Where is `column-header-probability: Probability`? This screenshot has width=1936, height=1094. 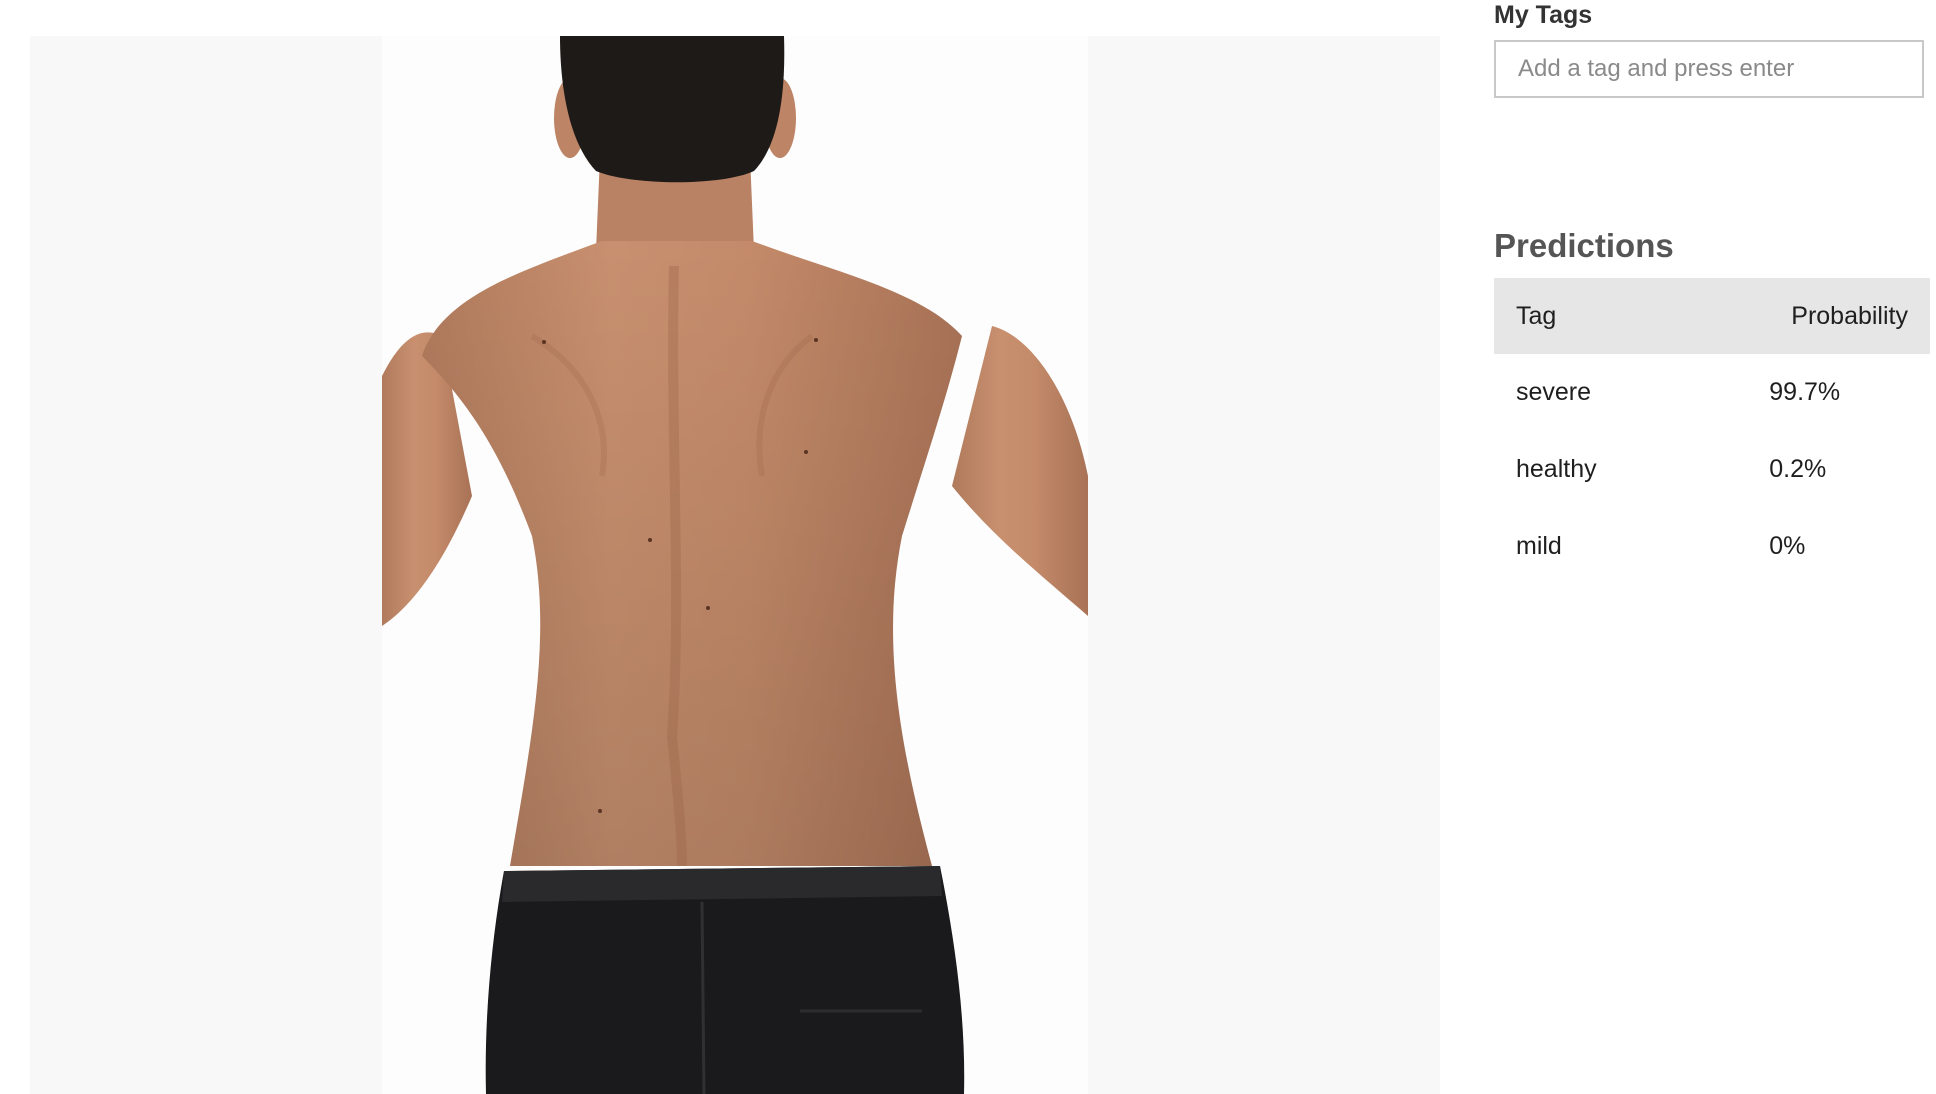 column-header-probability: Probability is located at coordinates (1849, 316).